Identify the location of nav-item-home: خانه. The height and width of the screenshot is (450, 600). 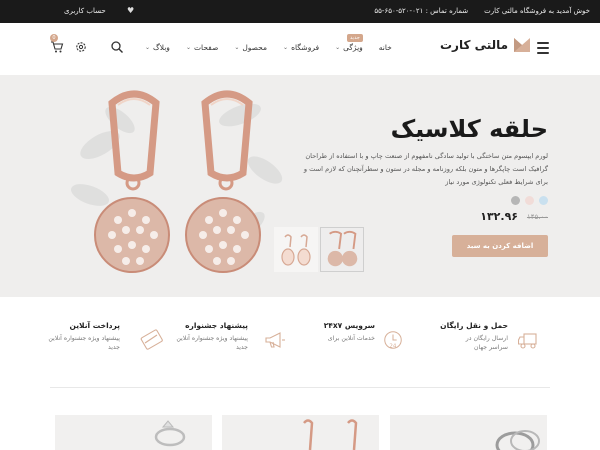
(385, 47).